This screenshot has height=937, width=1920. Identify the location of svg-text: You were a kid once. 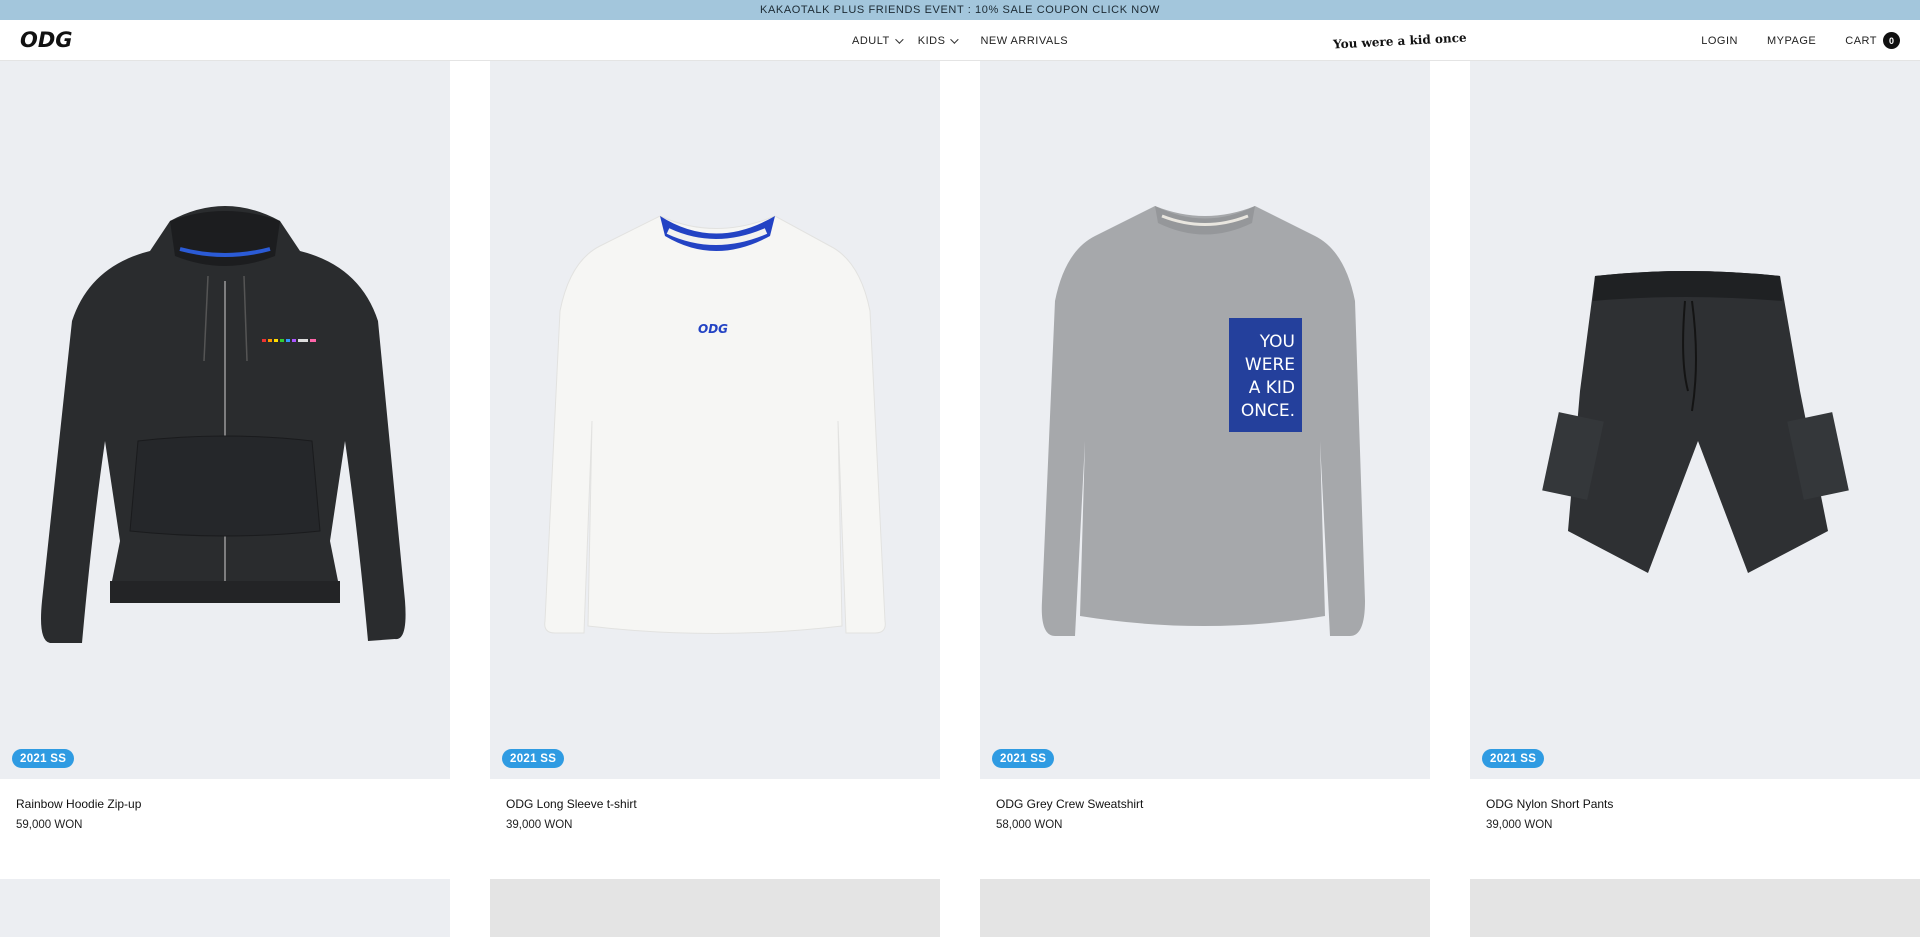
(1400, 41).